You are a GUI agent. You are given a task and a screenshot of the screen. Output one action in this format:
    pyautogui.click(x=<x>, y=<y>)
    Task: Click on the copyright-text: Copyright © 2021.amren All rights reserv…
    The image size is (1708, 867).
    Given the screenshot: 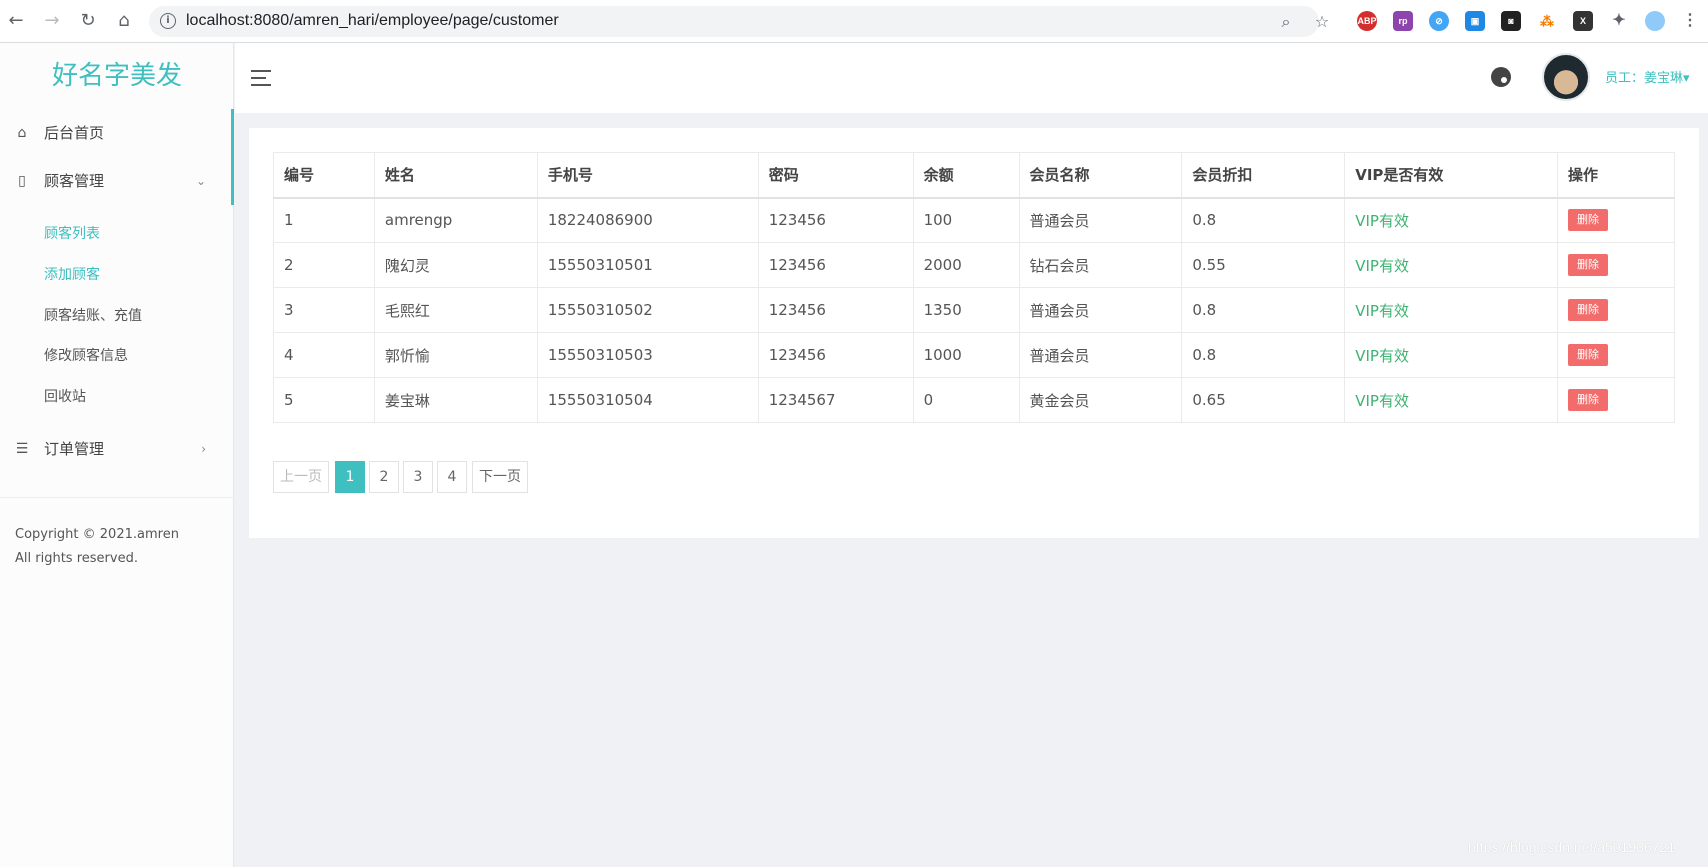 What is the action you would take?
    pyautogui.click(x=97, y=546)
    